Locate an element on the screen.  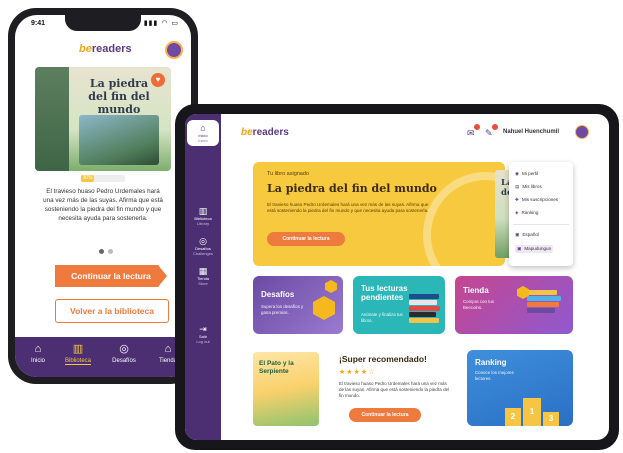
hexagon-badge-icon is located at coordinates (324, 308).